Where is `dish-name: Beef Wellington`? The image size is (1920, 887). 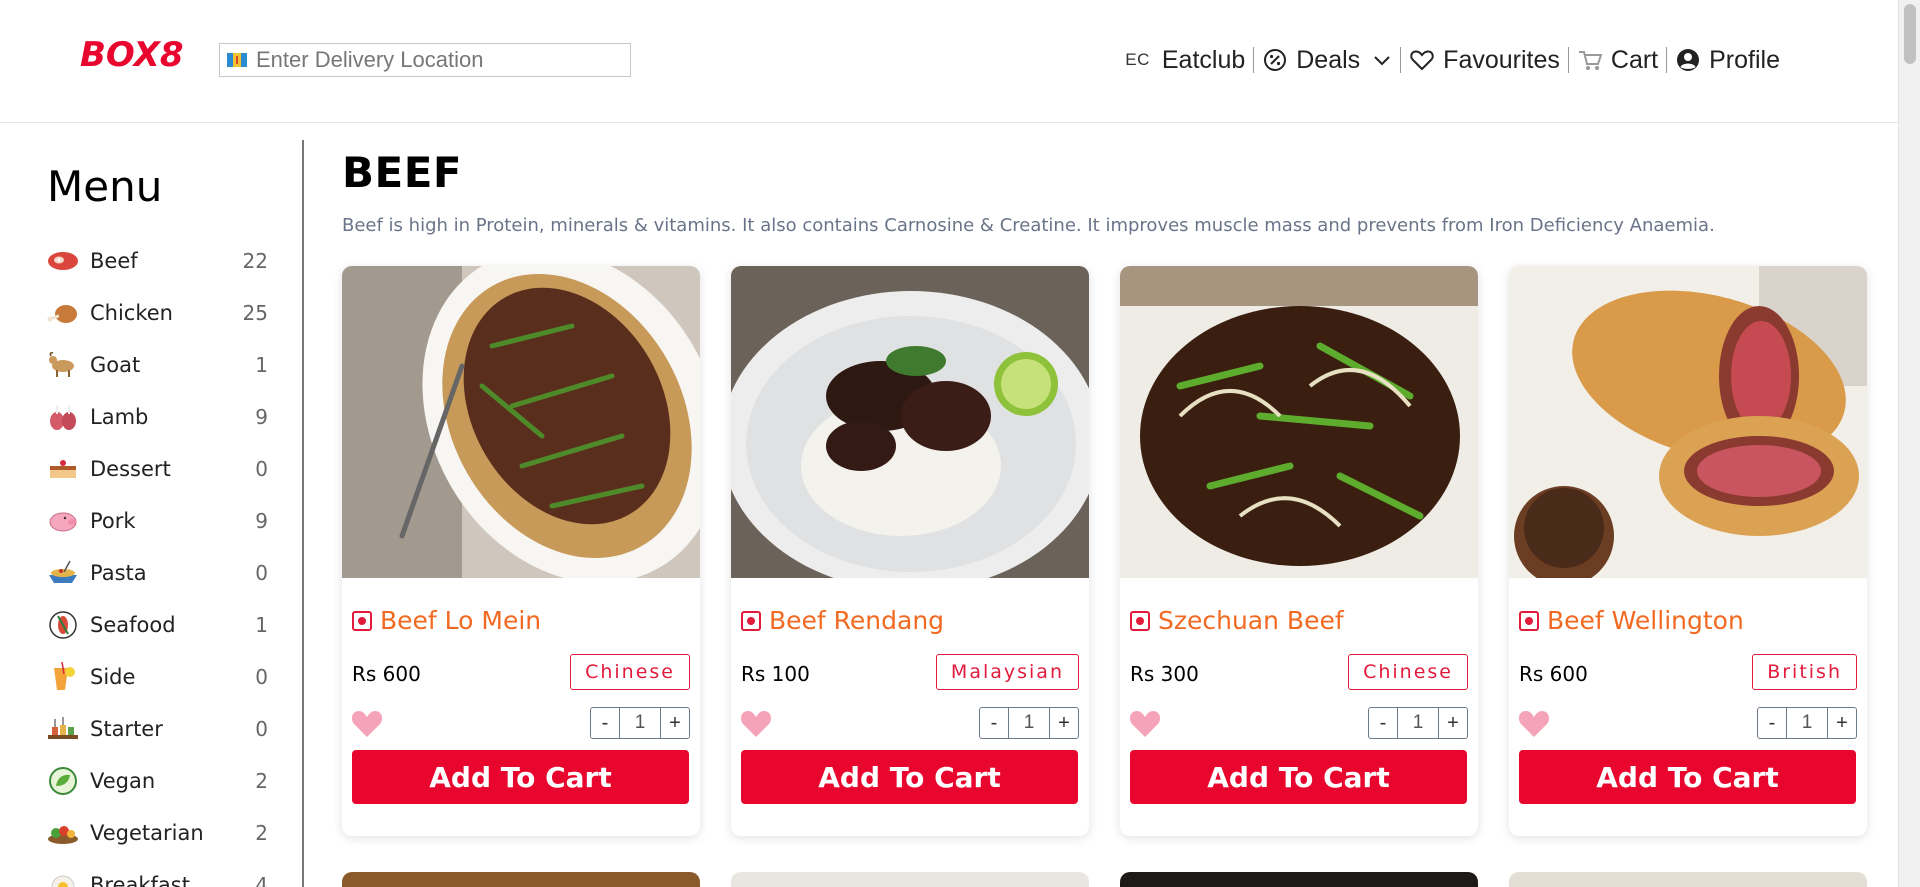
dish-name: Beef Wellington is located at coordinates (1631, 620).